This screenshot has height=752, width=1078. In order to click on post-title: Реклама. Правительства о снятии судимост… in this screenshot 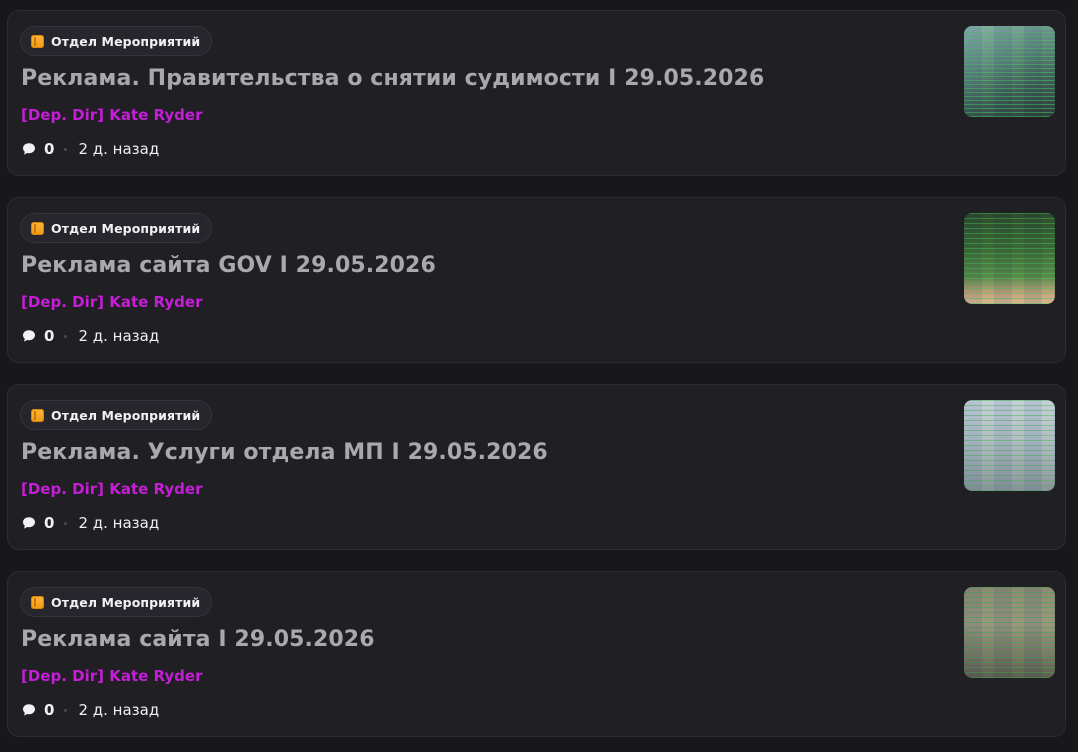, I will do `click(392, 78)`.